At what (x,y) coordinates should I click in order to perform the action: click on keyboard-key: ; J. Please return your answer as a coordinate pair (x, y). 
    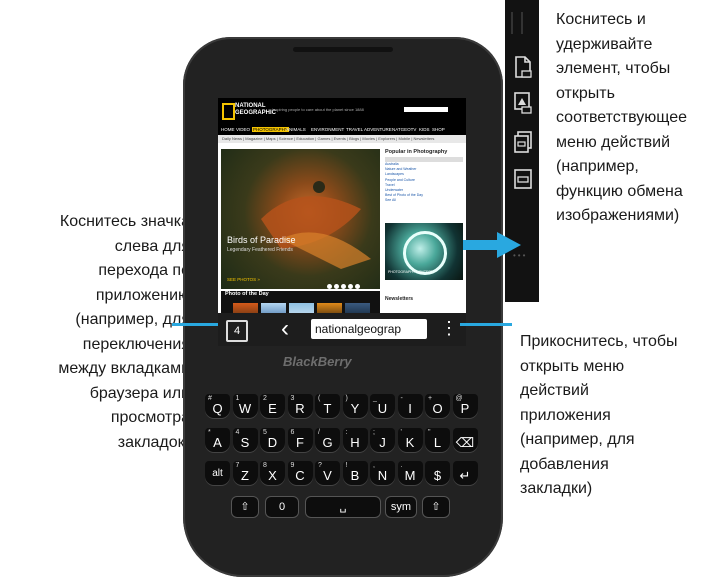
    Looking at the image, I should click on (382, 440).